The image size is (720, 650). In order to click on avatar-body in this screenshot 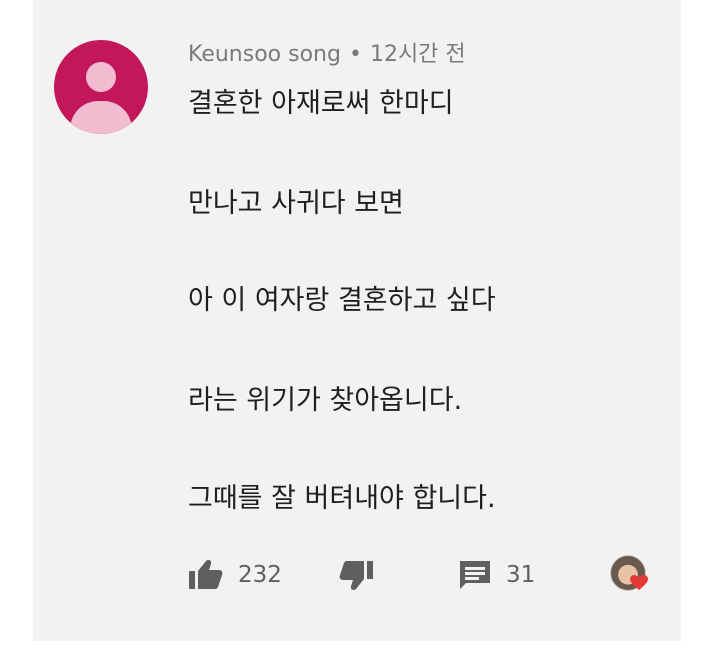, I will do `click(101, 117)`.